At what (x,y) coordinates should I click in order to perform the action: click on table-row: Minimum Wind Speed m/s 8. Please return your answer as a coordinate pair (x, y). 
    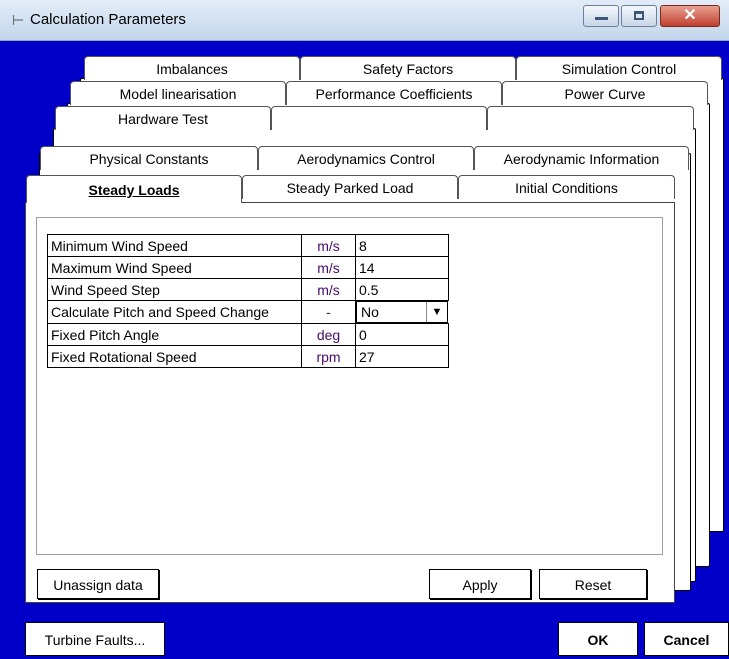
    Looking at the image, I should click on (248, 245).